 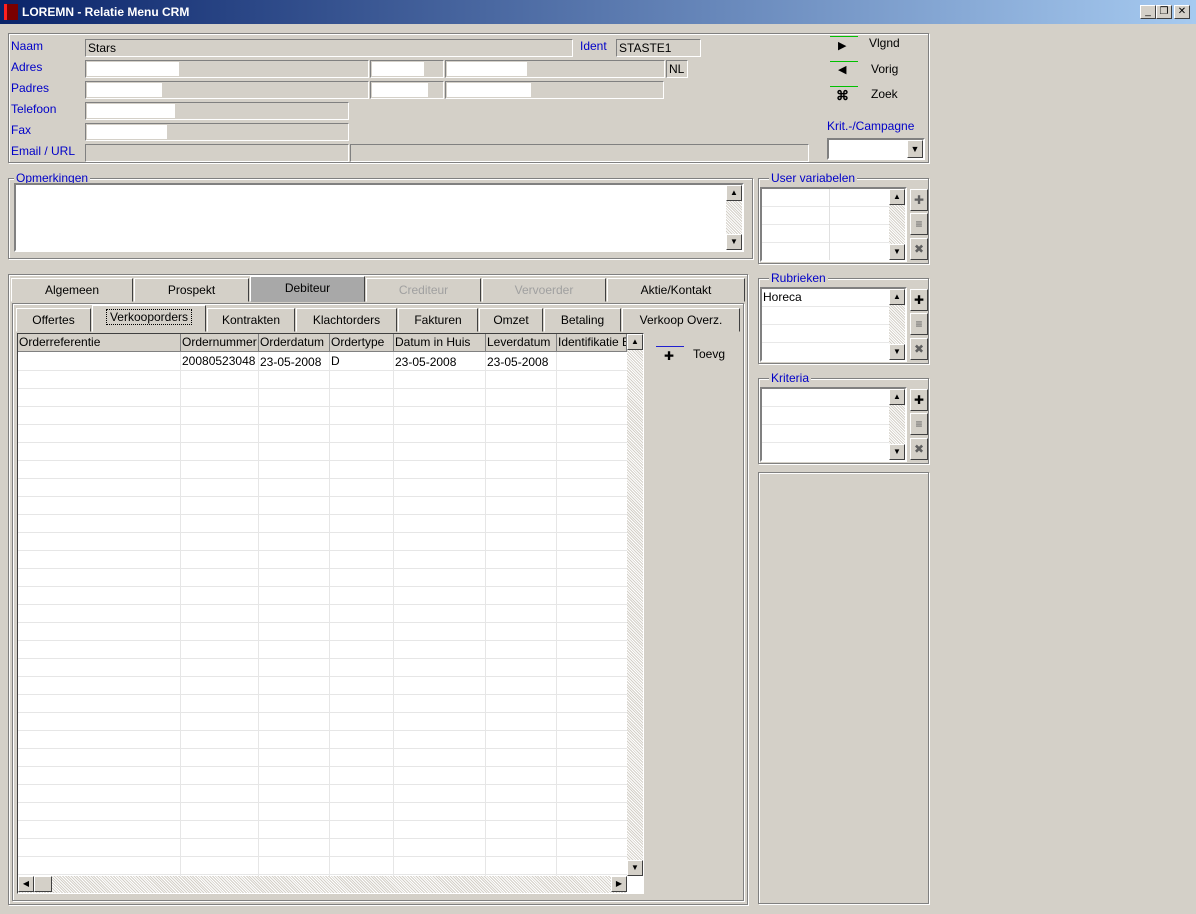 What do you see at coordinates (362, 361) in the screenshot?
I see `table-row-cell: D` at bounding box center [362, 361].